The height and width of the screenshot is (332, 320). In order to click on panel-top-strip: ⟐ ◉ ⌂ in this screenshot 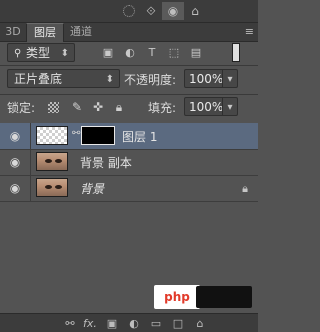, I will do `click(129, 11)`.